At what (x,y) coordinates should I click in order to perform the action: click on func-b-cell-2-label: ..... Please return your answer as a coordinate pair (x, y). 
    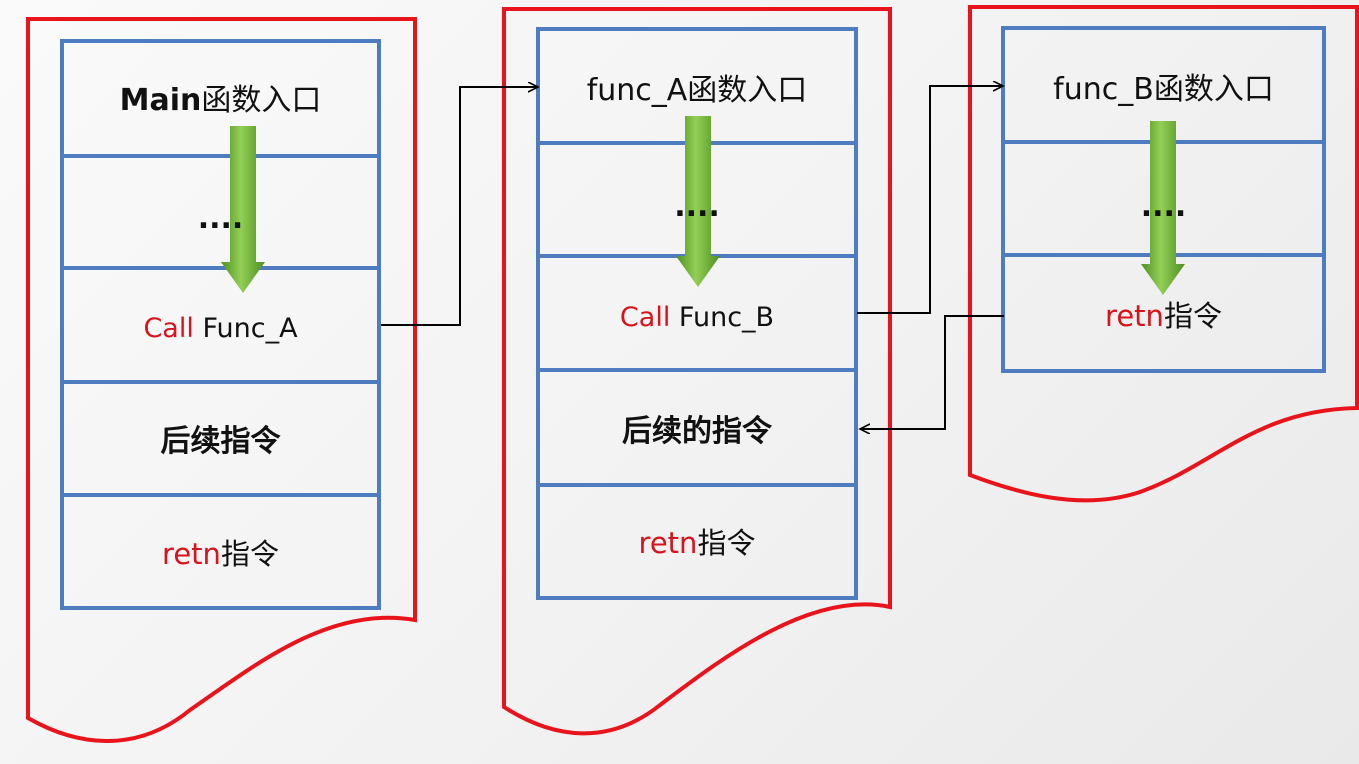
    Looking at the image, I should click on (1164, 206).